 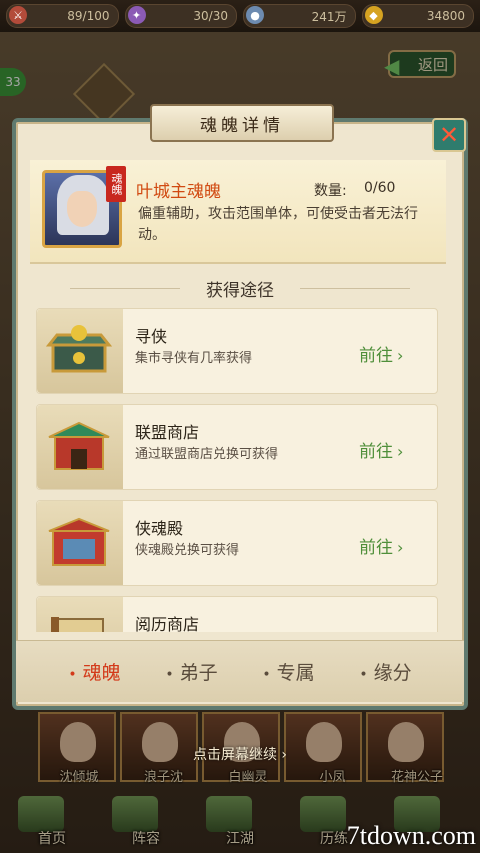 I want to click on source-row-scroll-shop: 阅历商店, so click(x=237, y=614).